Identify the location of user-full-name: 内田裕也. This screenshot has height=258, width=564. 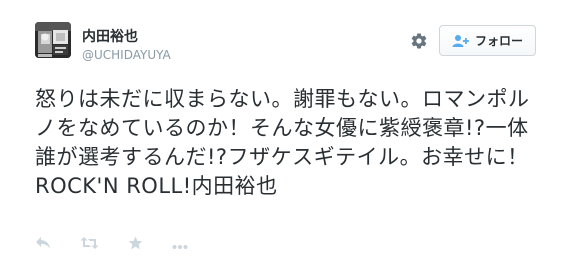
(110, 37).